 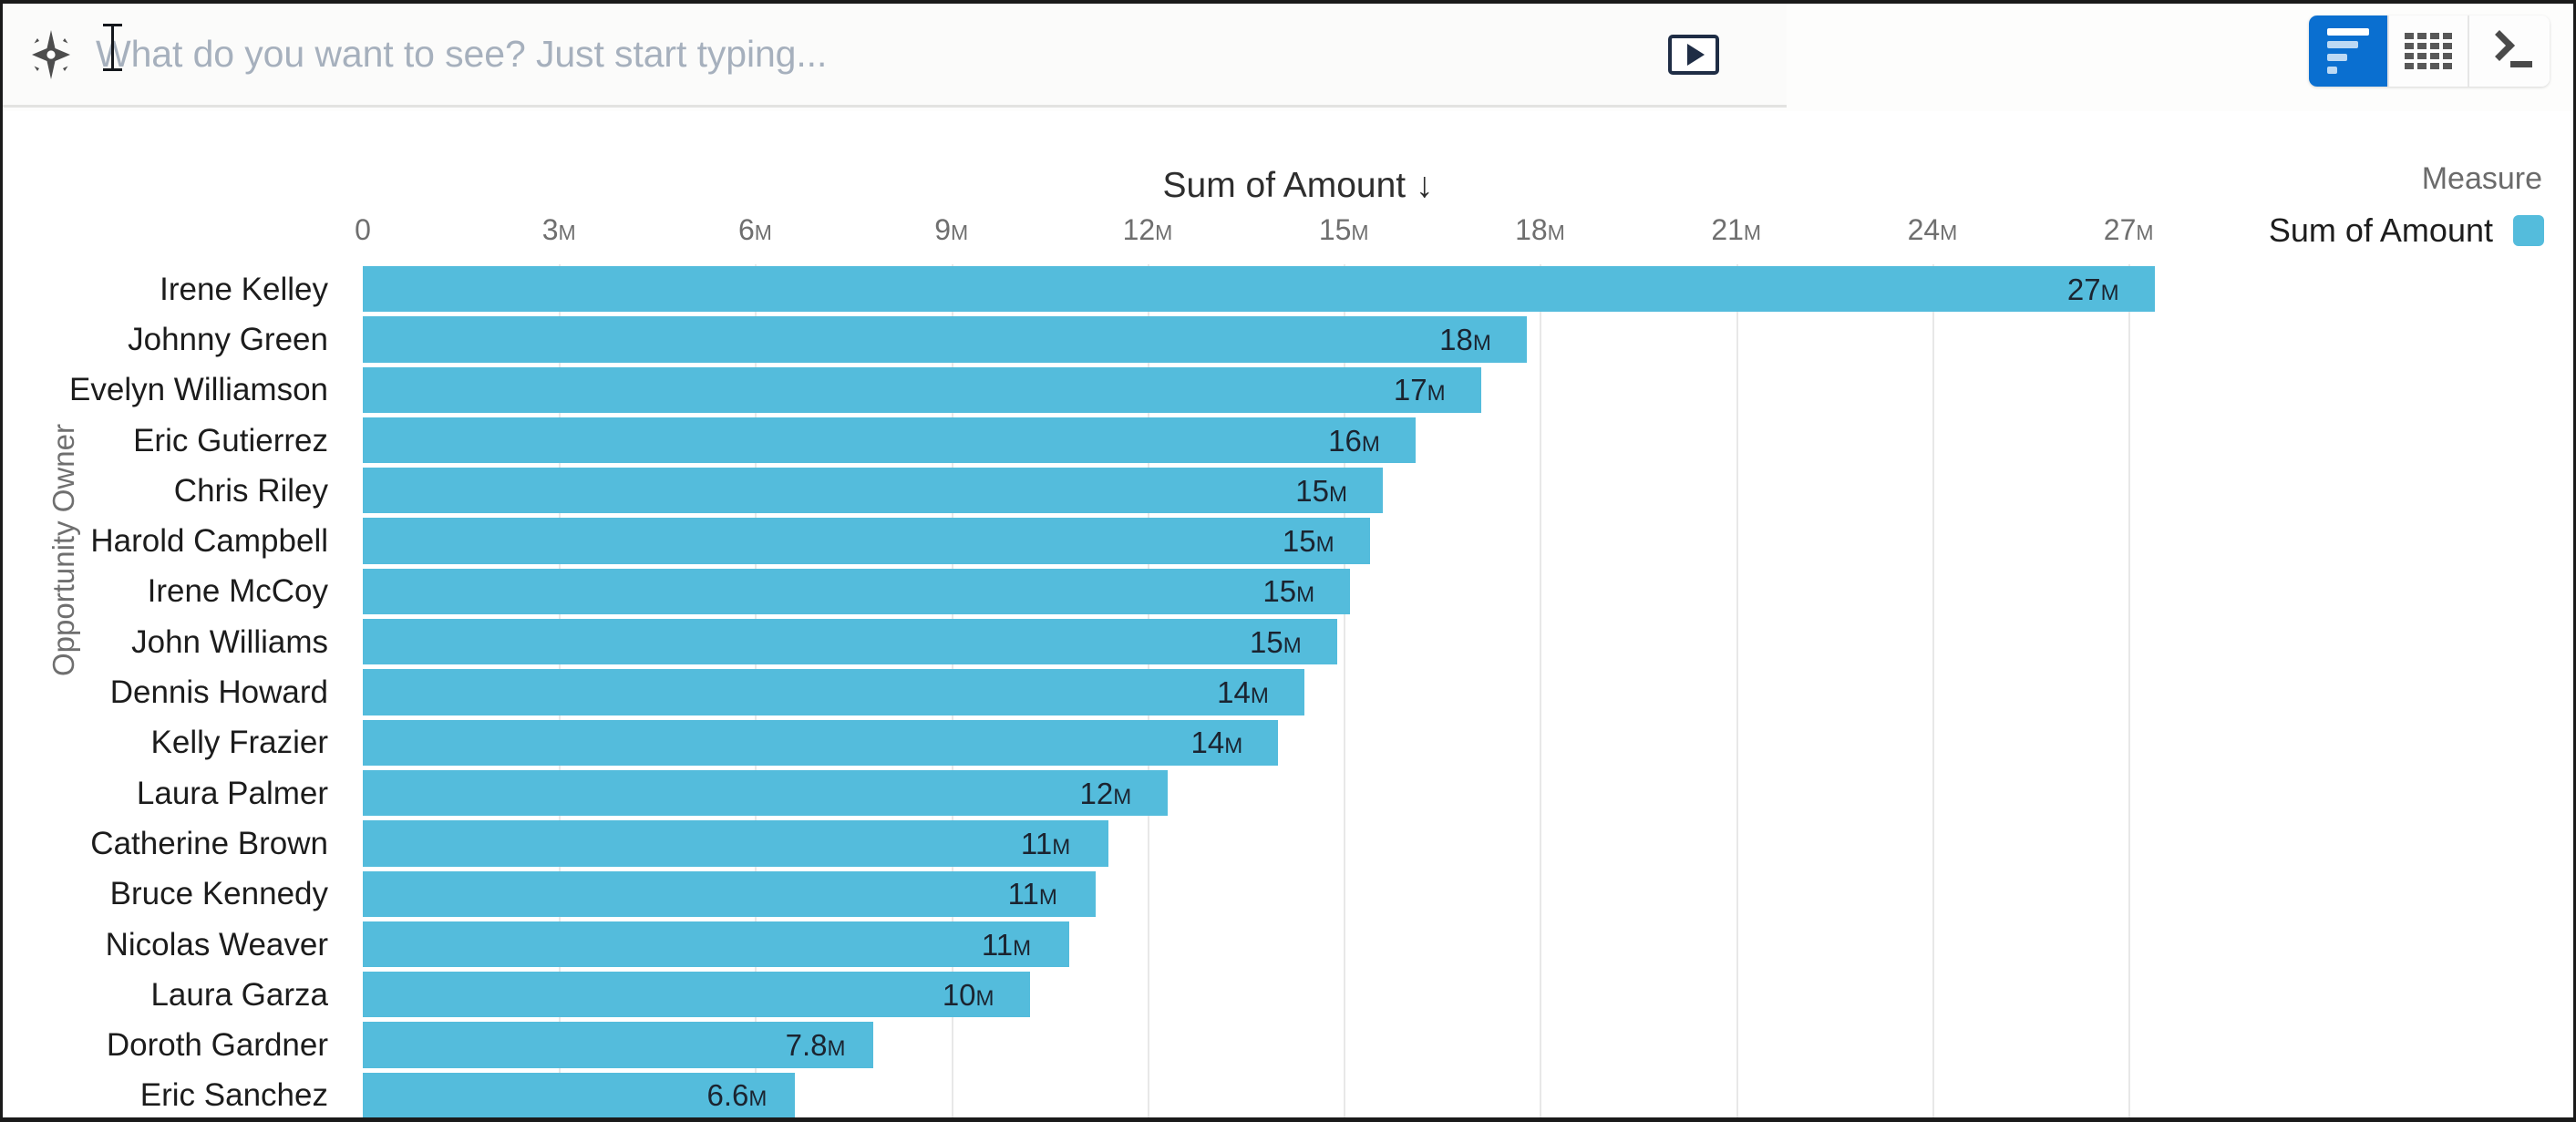 I want to click on y-axis-label: Bruce Kennedy, so click(x=174, y=895).